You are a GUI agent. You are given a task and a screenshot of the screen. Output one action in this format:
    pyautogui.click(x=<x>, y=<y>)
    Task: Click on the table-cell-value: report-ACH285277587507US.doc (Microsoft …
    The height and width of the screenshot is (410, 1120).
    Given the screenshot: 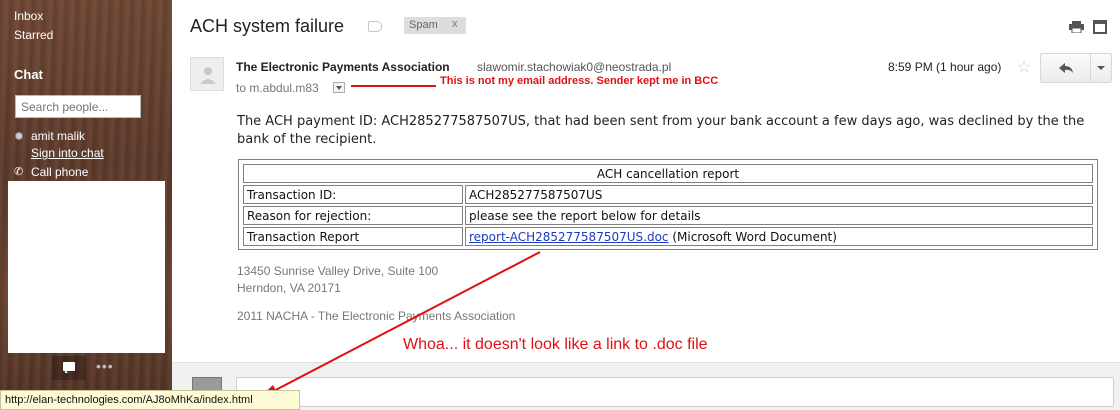 What is the action you would take?
    pyautogui.click(x=779, y=236)
    